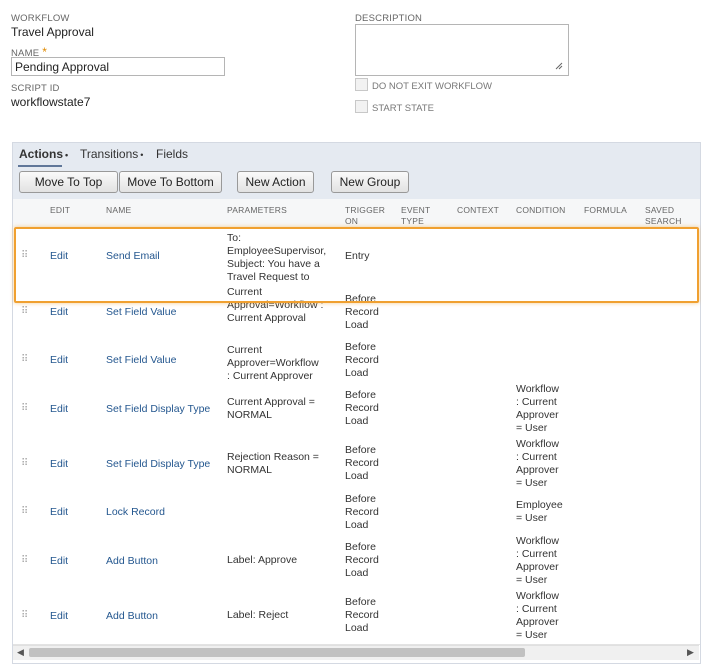 This screenshot has height=664, width=701. I want to click on parameters-text: Label: Approve, so click(262, 560).